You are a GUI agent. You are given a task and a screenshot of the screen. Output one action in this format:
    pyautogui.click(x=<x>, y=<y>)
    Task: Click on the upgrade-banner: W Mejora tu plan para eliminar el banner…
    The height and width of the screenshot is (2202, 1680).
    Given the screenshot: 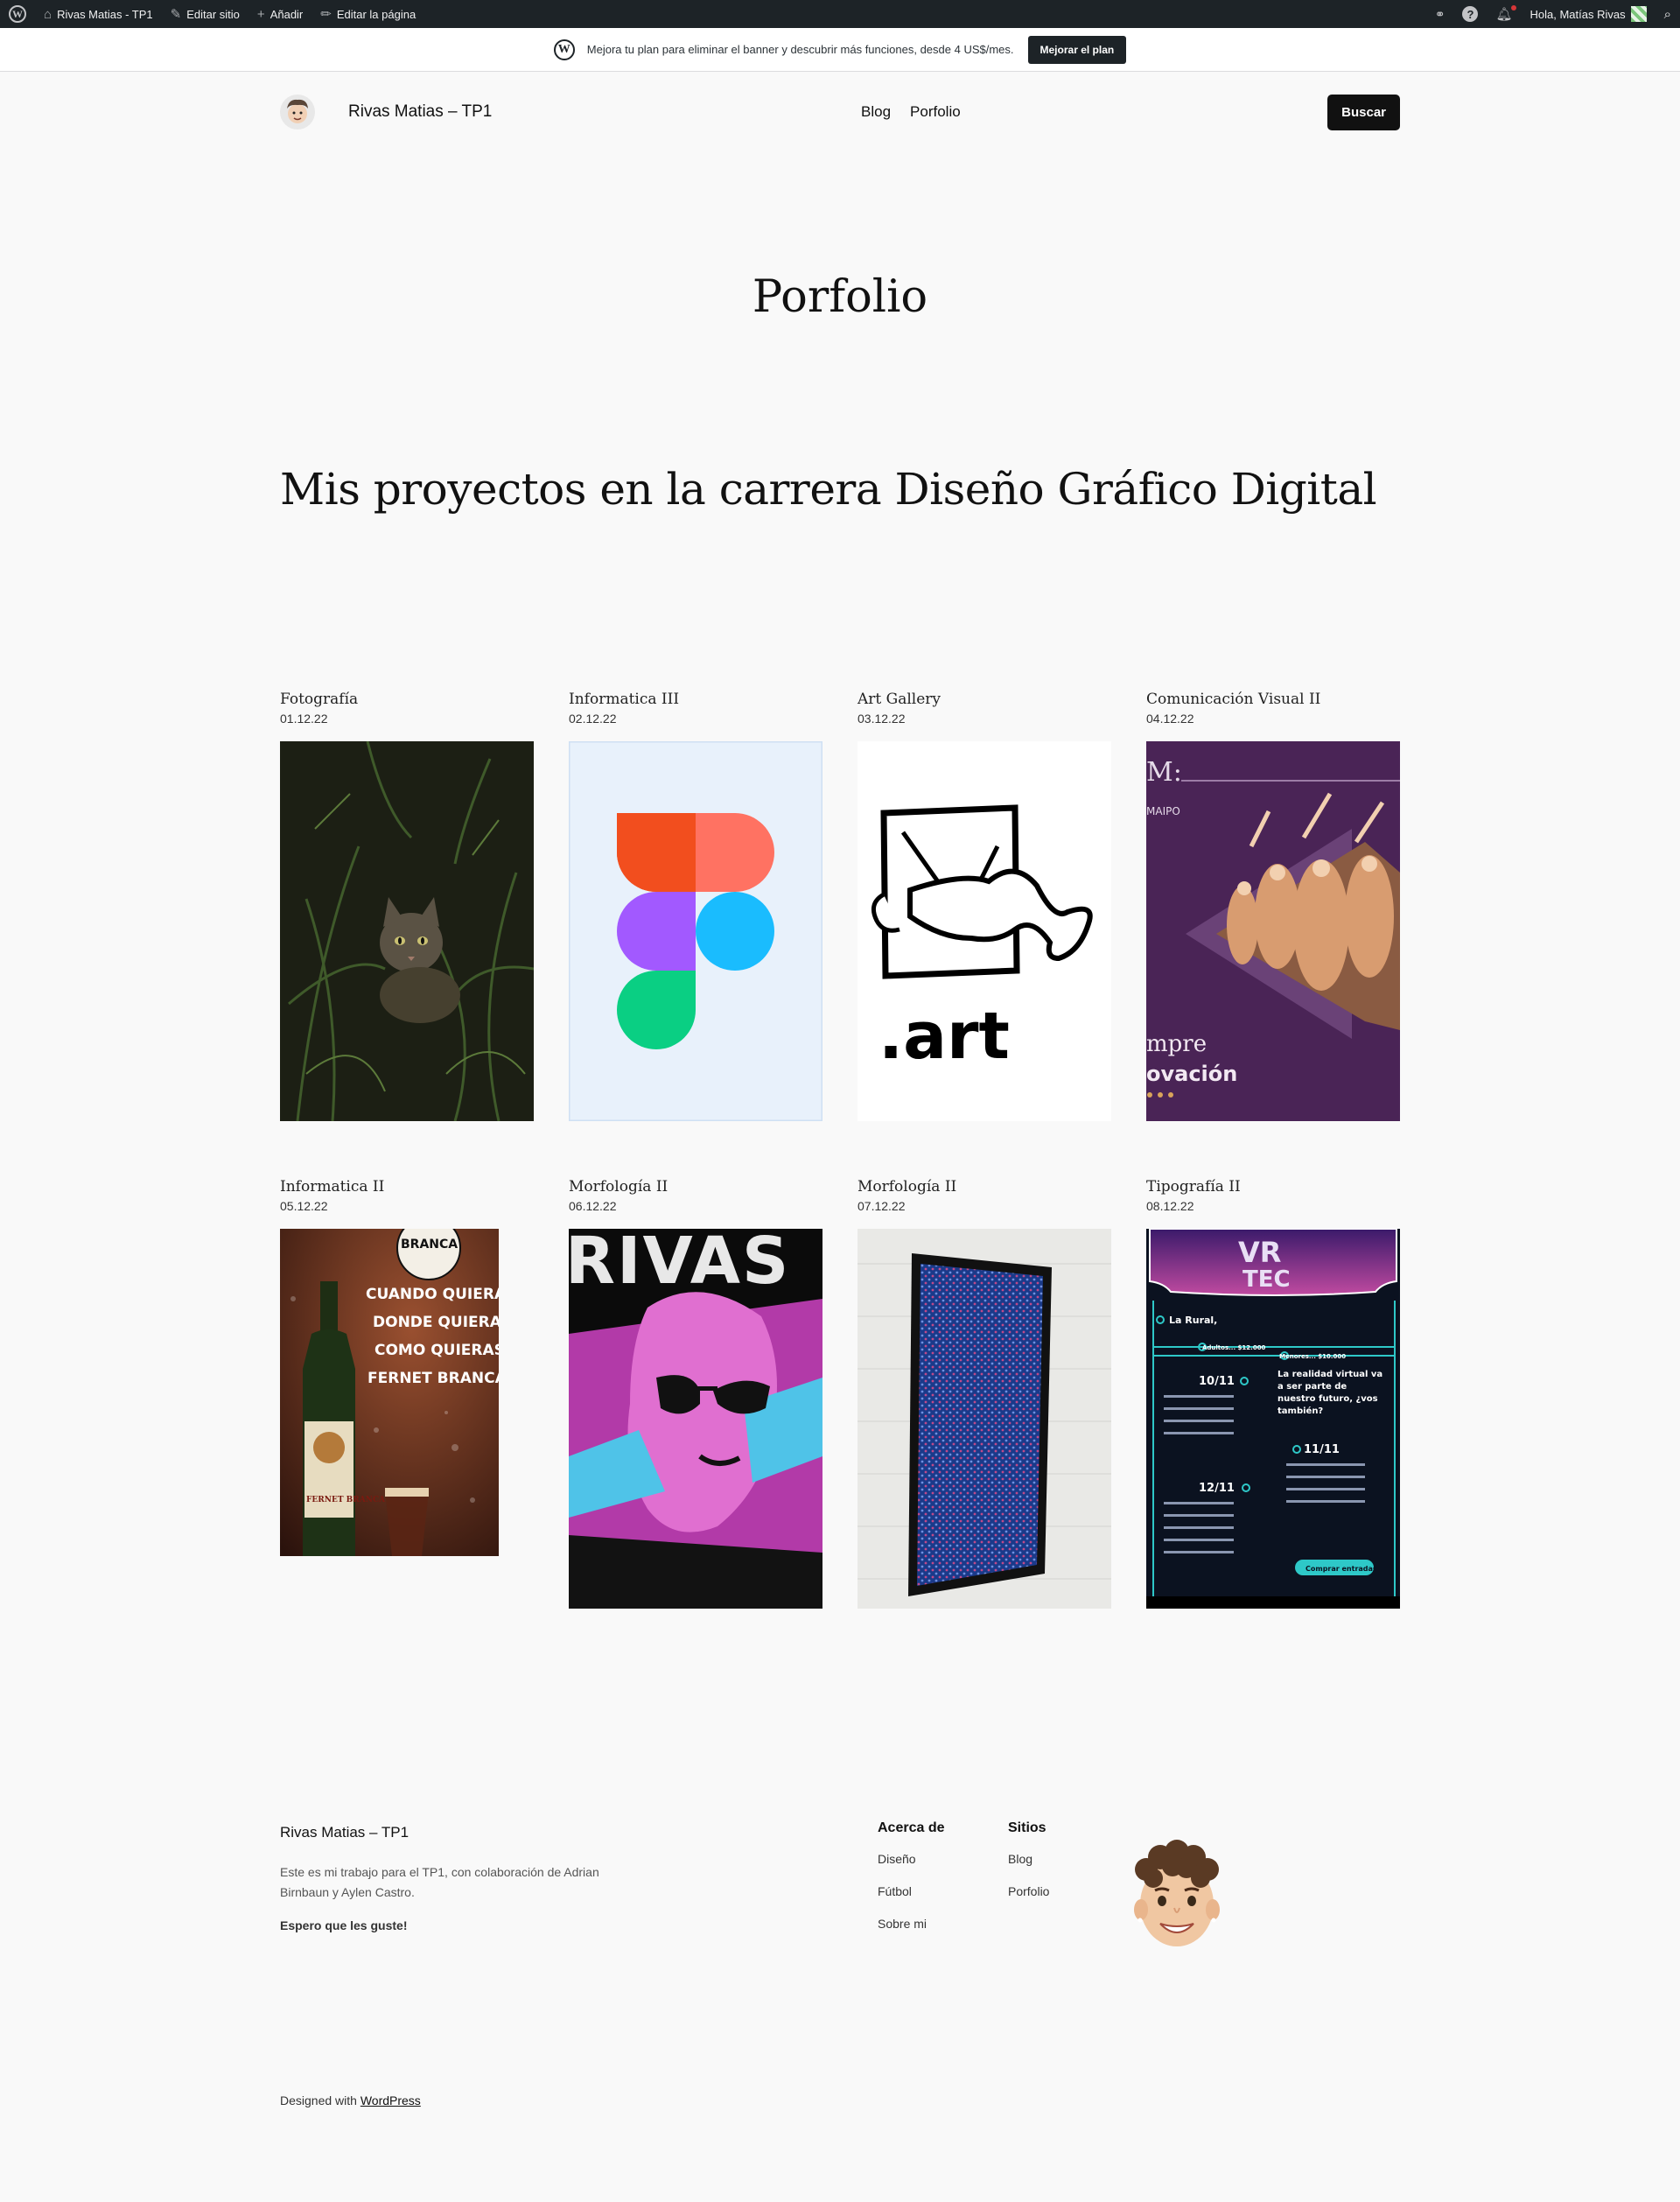 What is the action you would take?
    pyautogui.click(x=840, y=50)
    